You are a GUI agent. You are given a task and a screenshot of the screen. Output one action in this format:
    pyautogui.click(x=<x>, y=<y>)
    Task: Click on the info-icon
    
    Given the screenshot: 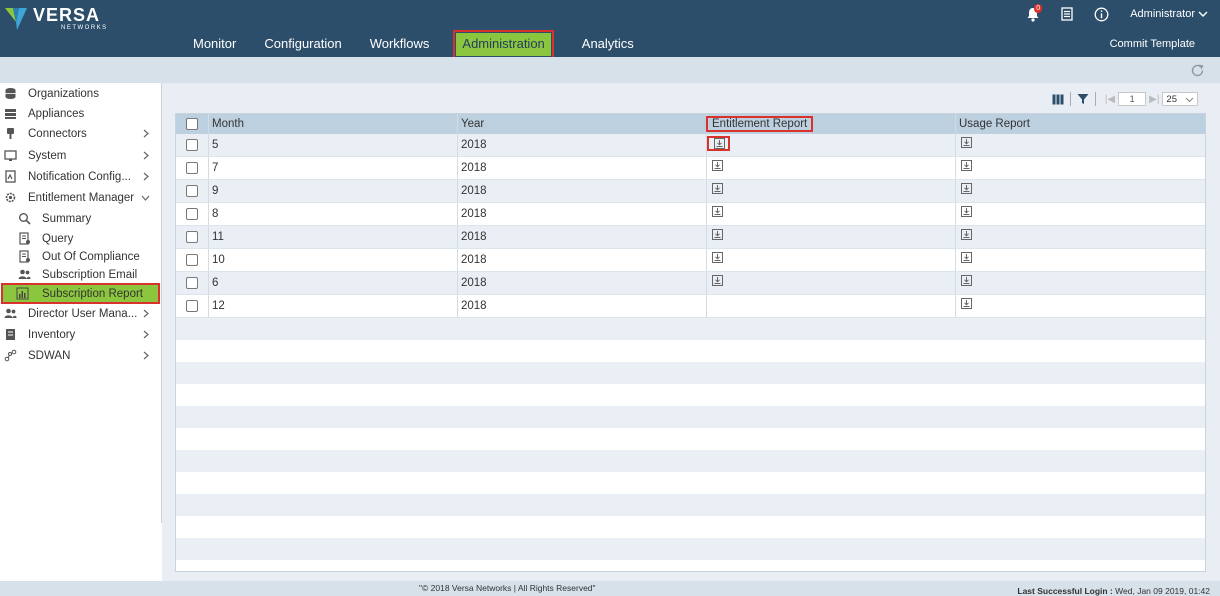 What is the action you would take?
    pyautogui.click(x=1101, y=14)
    